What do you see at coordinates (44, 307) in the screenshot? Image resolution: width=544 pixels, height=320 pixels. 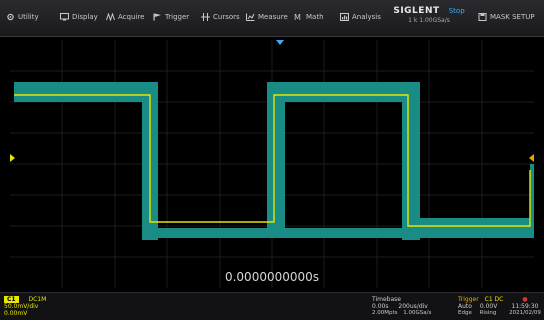 I see `ch1-info-box: C1 DC1M 50.0mV/div 0.00mV` at bounding box center [44, 307].